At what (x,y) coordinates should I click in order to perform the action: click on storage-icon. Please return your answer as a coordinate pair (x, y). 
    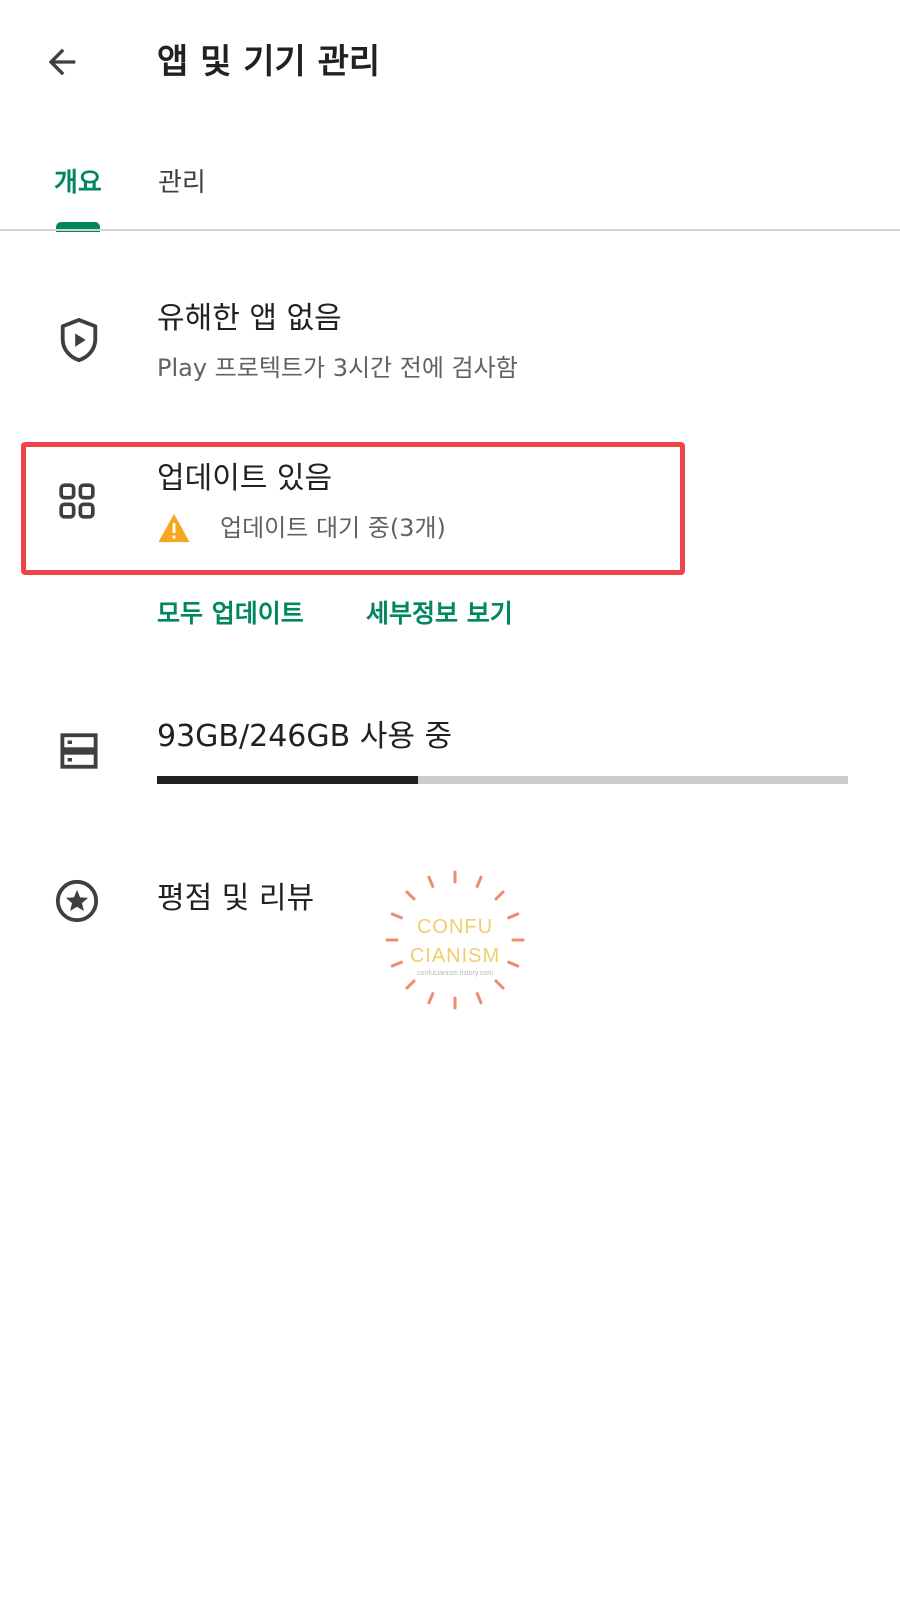
    Looking at the image, I should click on (79, 751).